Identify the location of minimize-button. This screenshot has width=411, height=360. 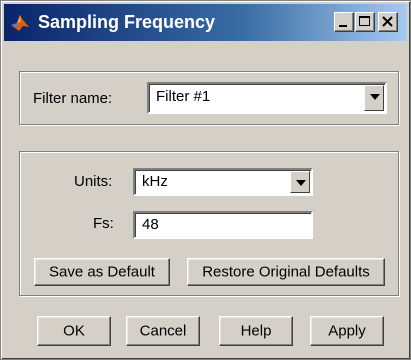
(344, 22).